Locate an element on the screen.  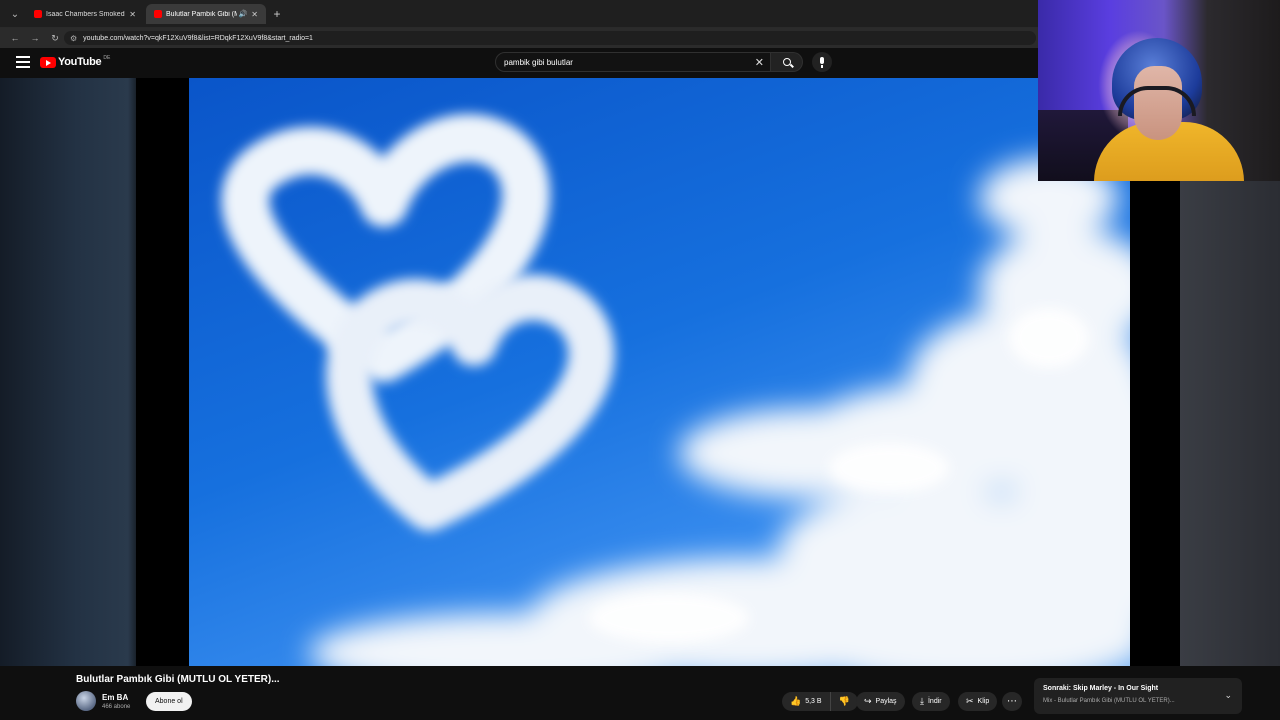
thumbs-down-icon: 👎 is located at coordinates (844, 701).